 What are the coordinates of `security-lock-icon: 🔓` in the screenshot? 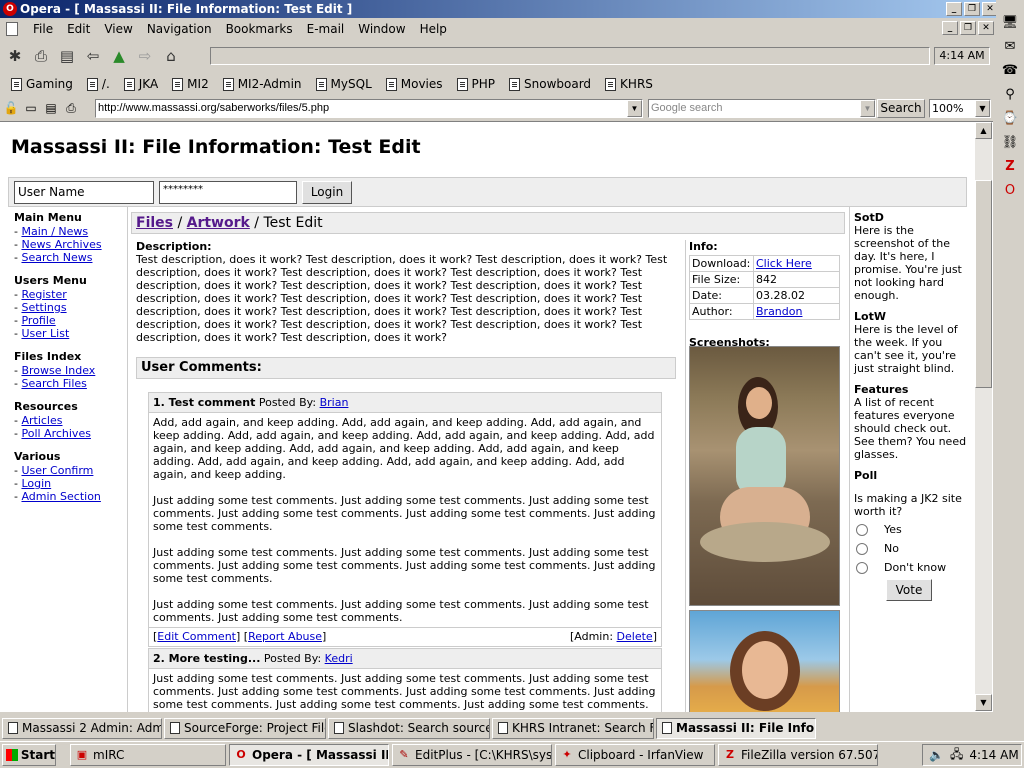 It's located at (11, 108).